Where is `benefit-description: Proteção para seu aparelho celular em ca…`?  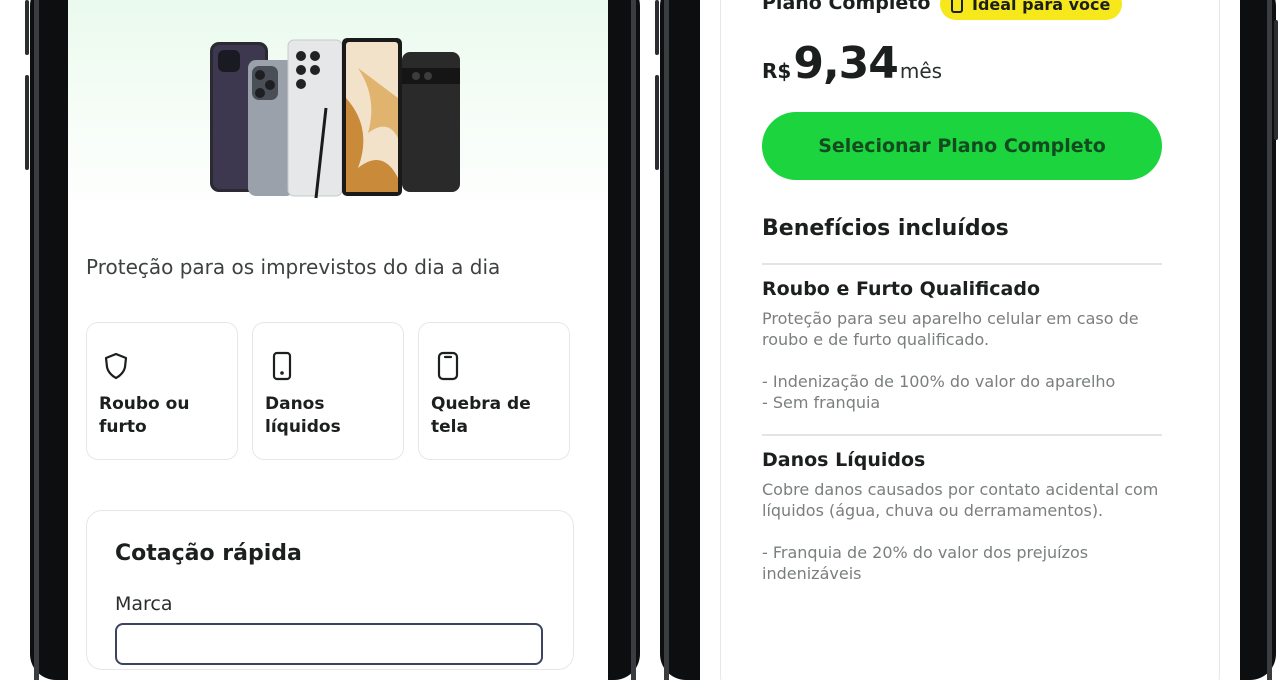
benefit-description: Proteção para seu aparelho celular em ca… is located at coordinates (950, 360).